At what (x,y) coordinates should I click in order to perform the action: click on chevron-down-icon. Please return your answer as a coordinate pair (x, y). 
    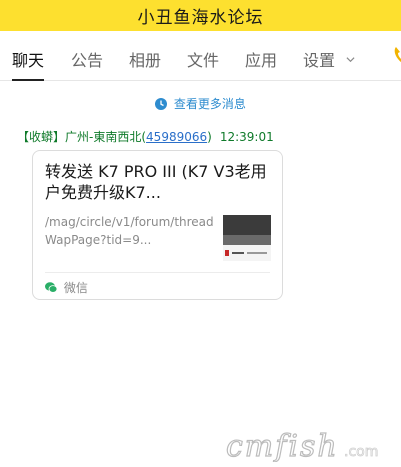
    Looking at the image, I should click on (350, 60).